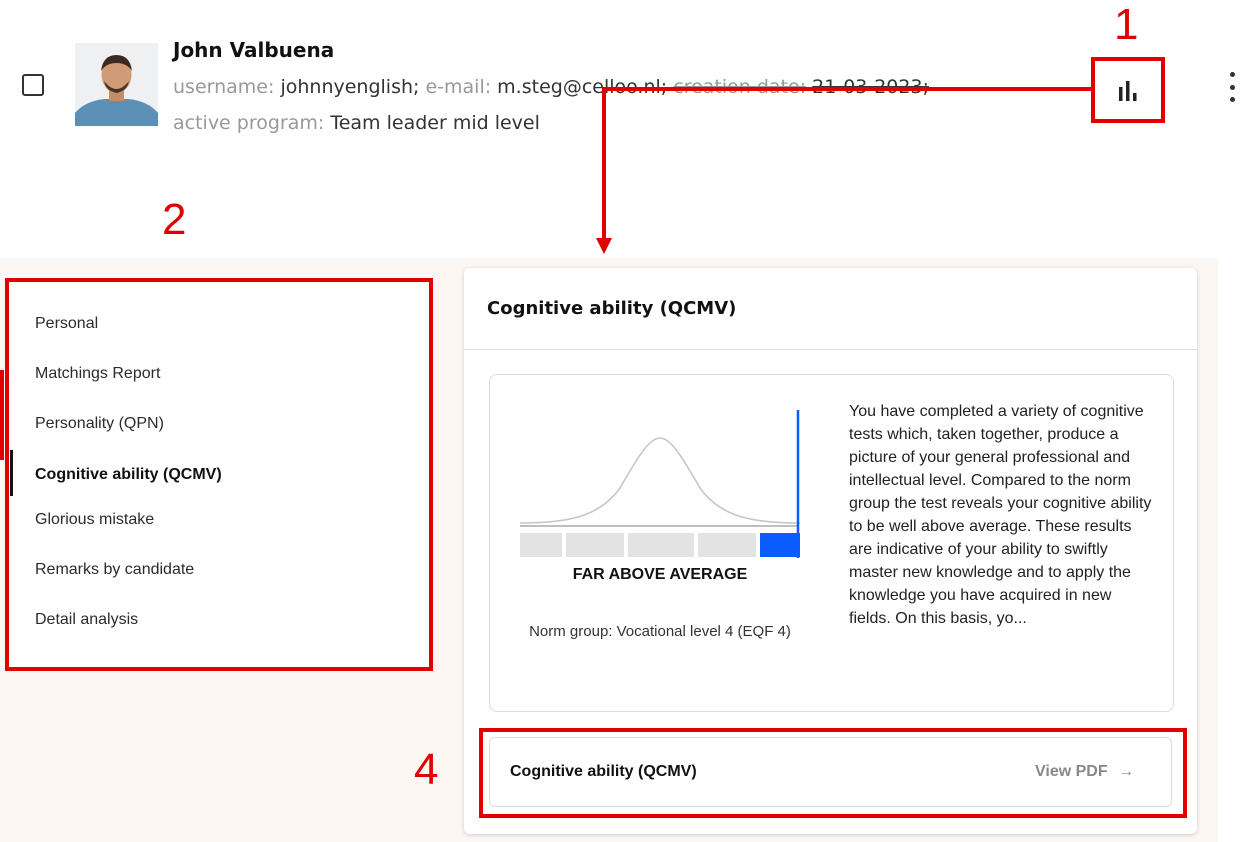  I want to click on report-title: Cognitive ability (QCMV), so click(612, 308).